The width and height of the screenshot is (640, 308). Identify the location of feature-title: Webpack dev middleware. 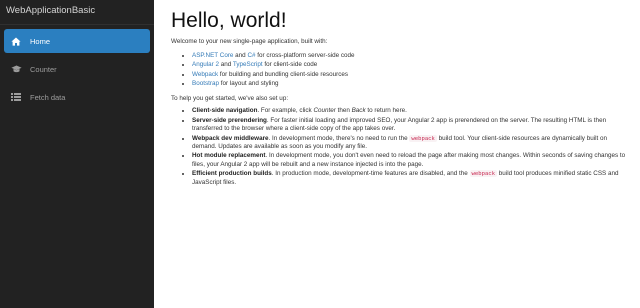
(230, 138).